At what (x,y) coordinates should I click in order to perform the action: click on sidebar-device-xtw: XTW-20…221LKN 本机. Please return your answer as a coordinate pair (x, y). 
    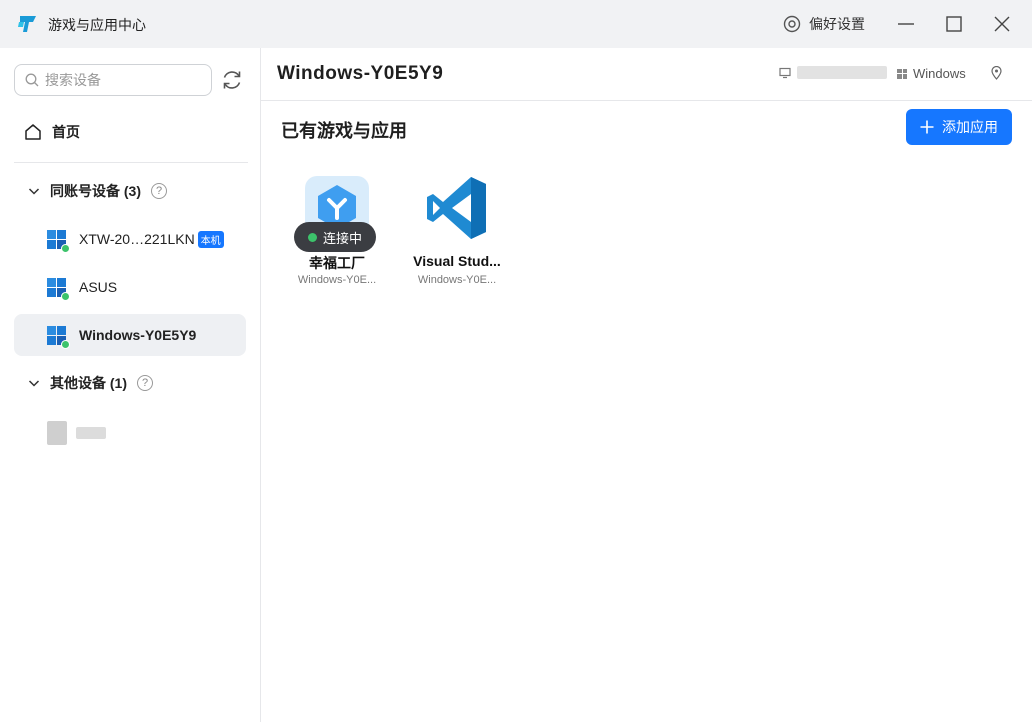
    Looking at the image, I should click on (130, 239).